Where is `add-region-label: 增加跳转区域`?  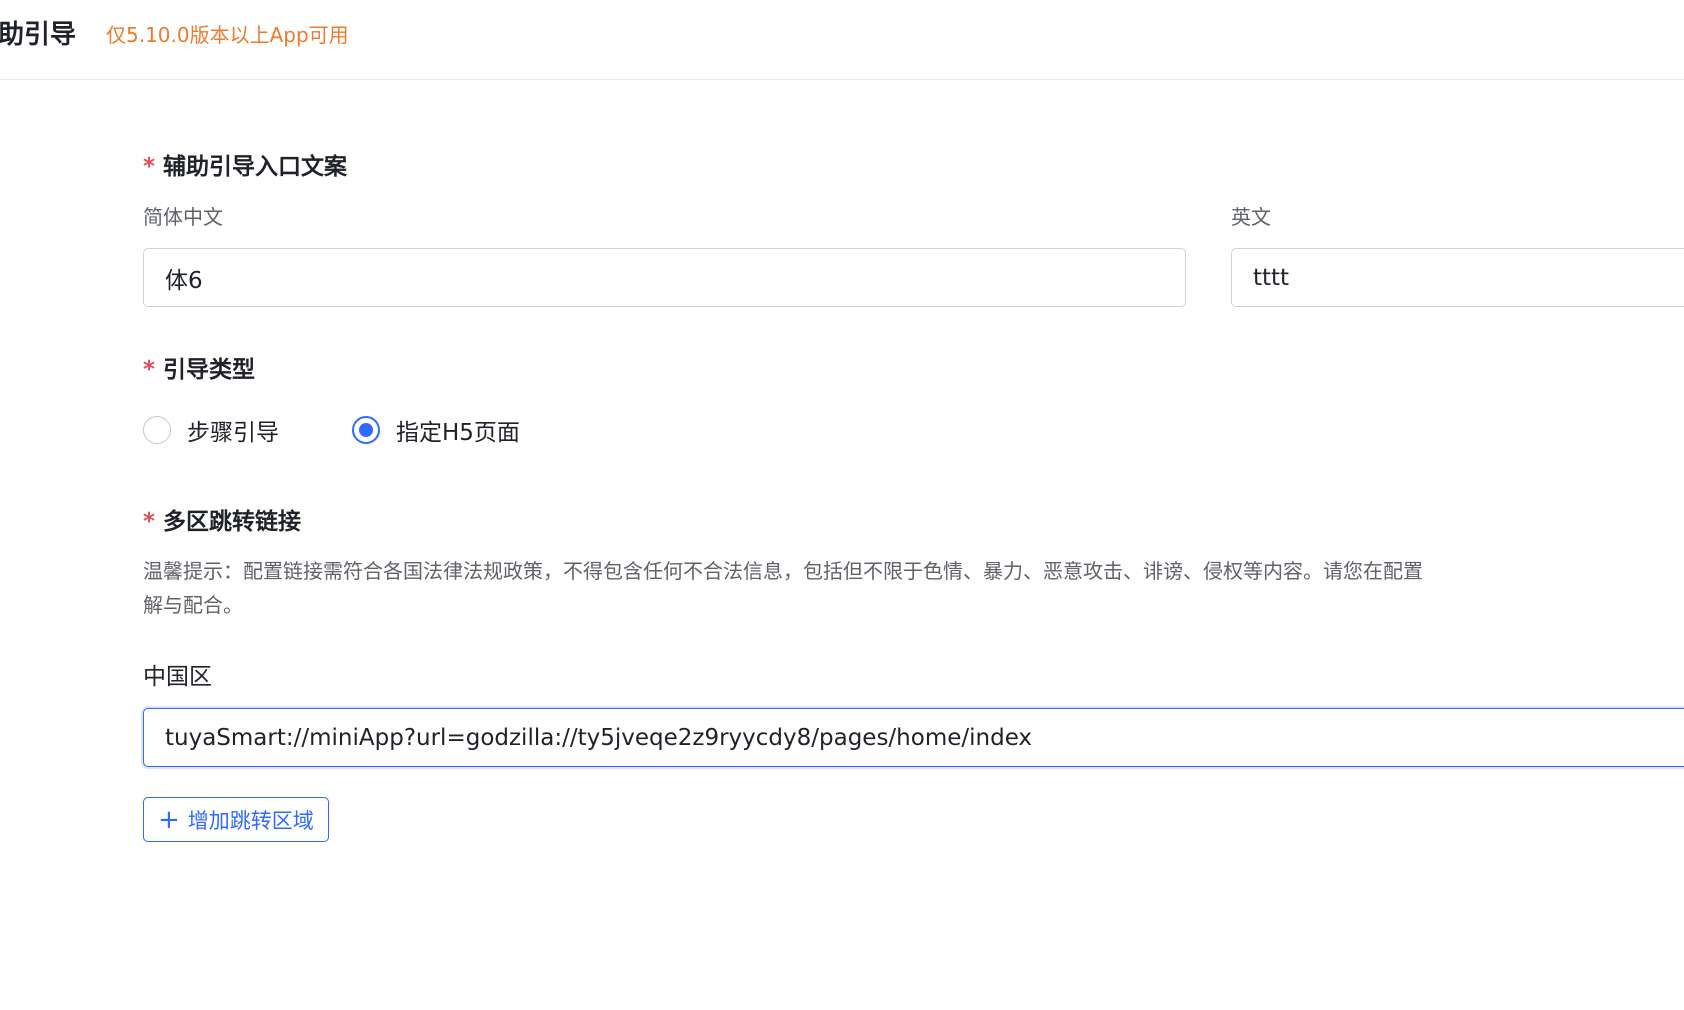
add-region-label: 增加跳转区域 is located at coordinates (250, 820).